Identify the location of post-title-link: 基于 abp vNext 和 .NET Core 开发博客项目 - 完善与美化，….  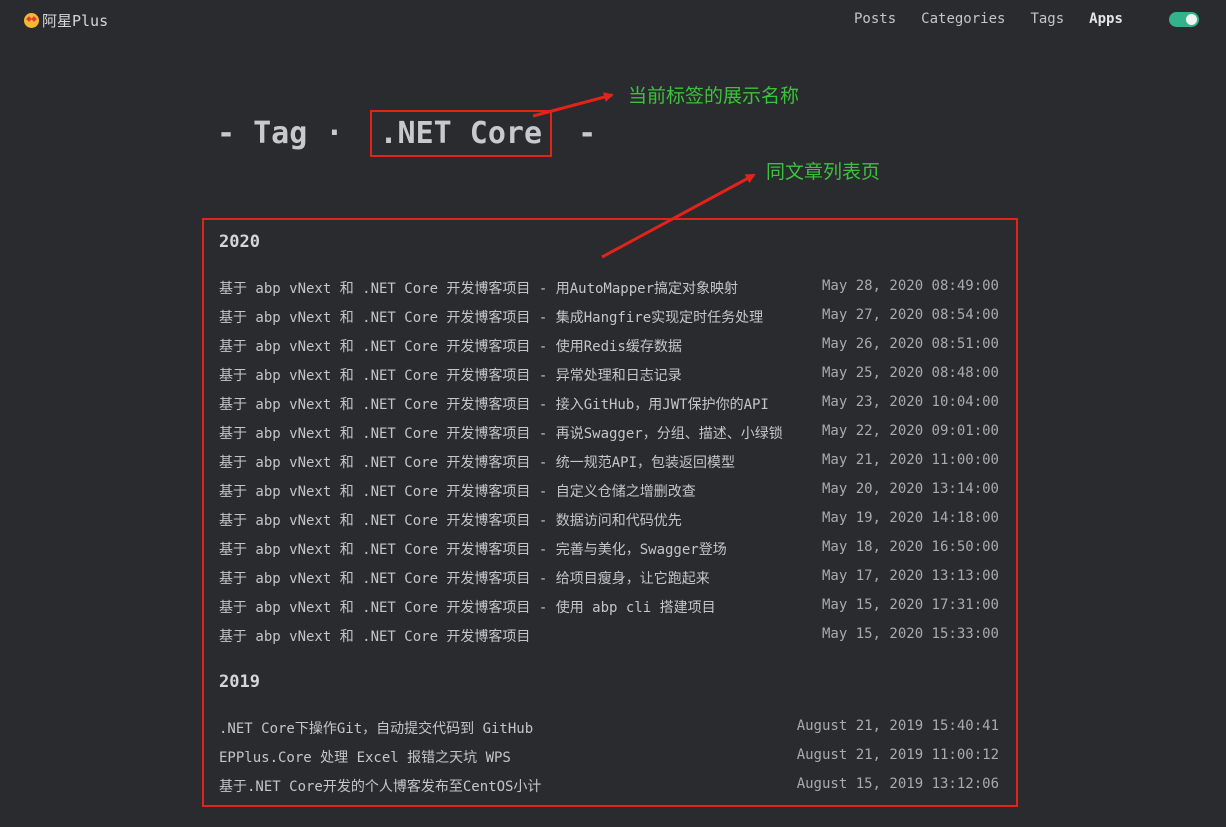
(473, 550).